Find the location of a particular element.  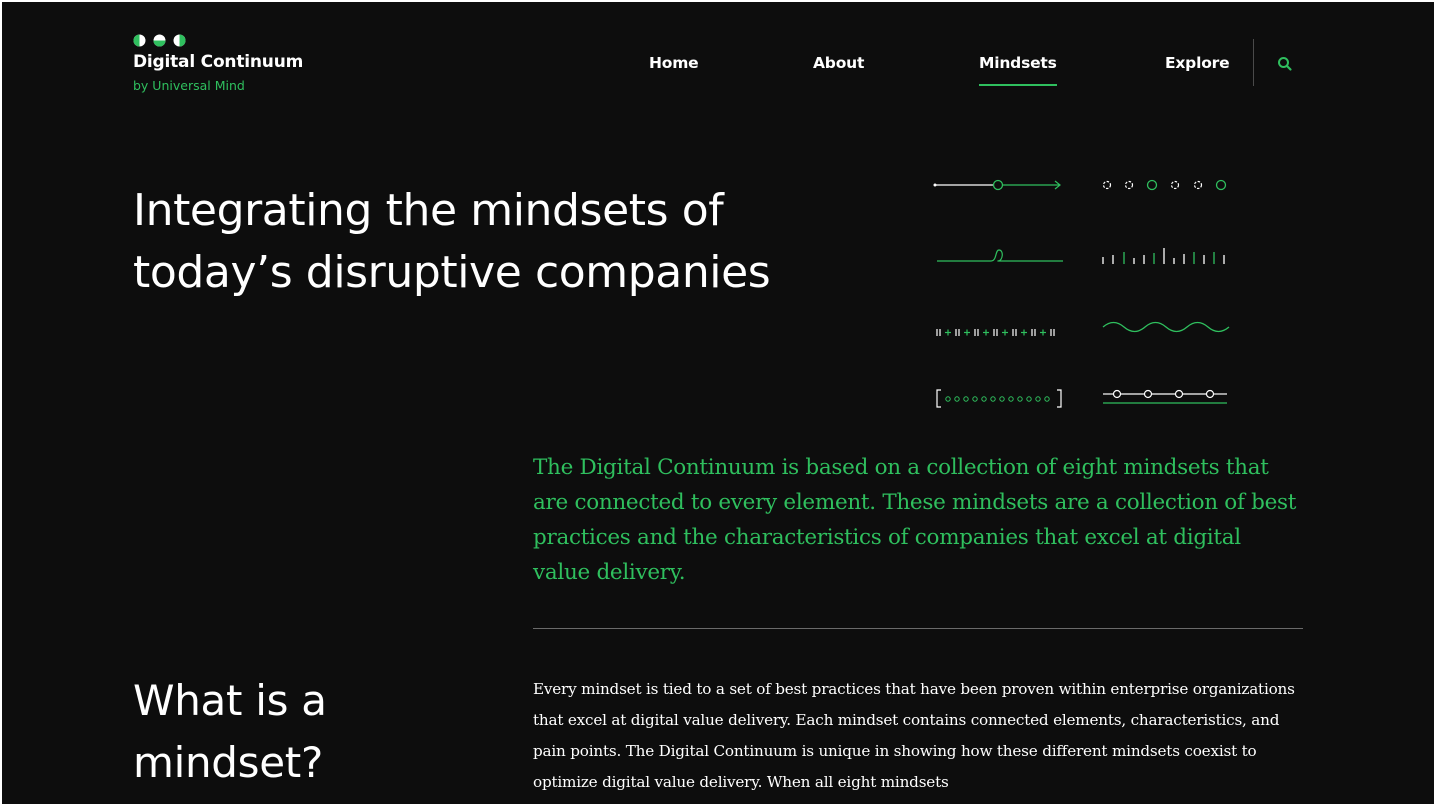

section-divider is located at coordinates (918, 628).